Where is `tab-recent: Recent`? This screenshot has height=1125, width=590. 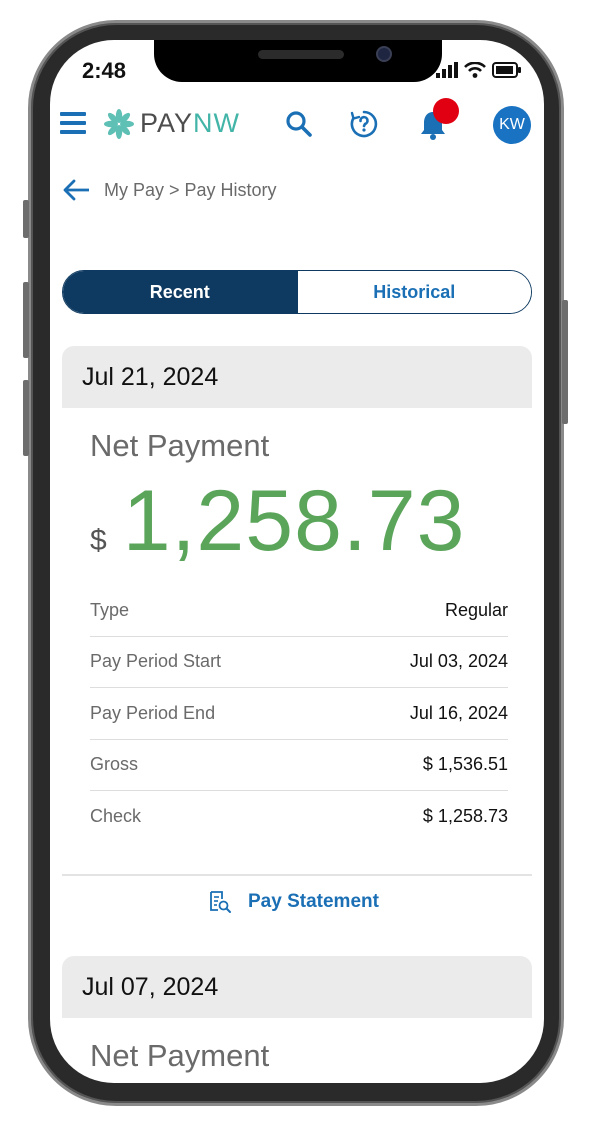
tab-recent: Recent is located at coordinates (180, 292).